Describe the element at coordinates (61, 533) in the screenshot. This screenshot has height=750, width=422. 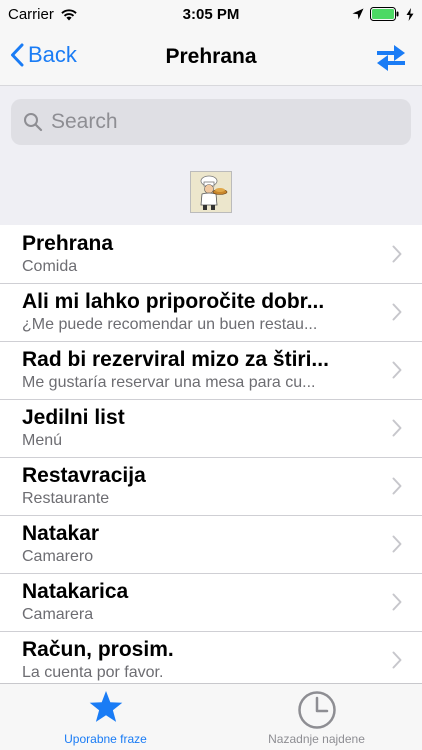
I see `list-item-title: Natakar` at that location.